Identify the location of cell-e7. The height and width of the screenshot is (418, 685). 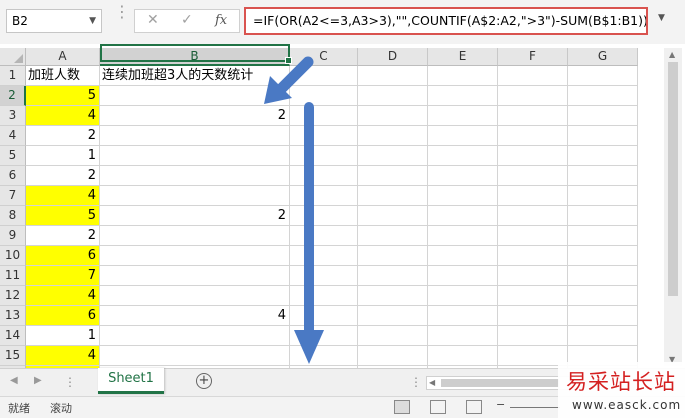
(463, 196).